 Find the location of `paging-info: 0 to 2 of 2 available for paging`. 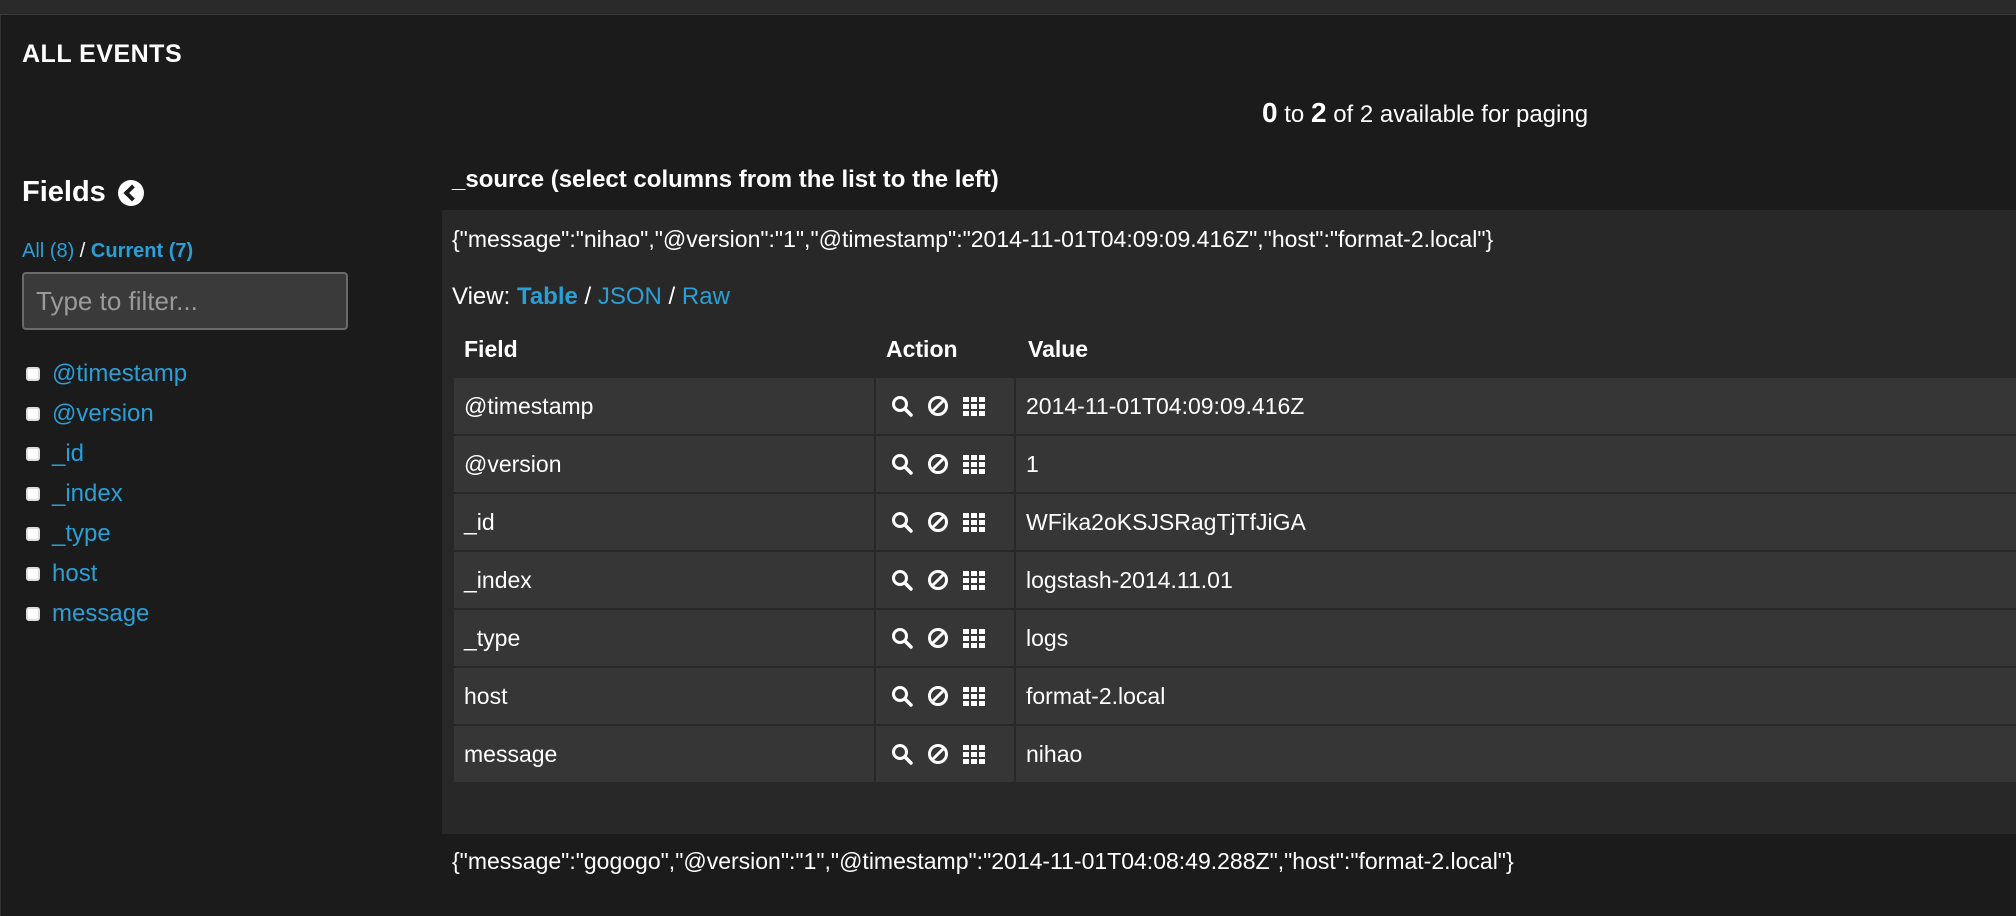

paging-info: 0 to 2 of 2 available for paging is located at coordinates (1425, 113).